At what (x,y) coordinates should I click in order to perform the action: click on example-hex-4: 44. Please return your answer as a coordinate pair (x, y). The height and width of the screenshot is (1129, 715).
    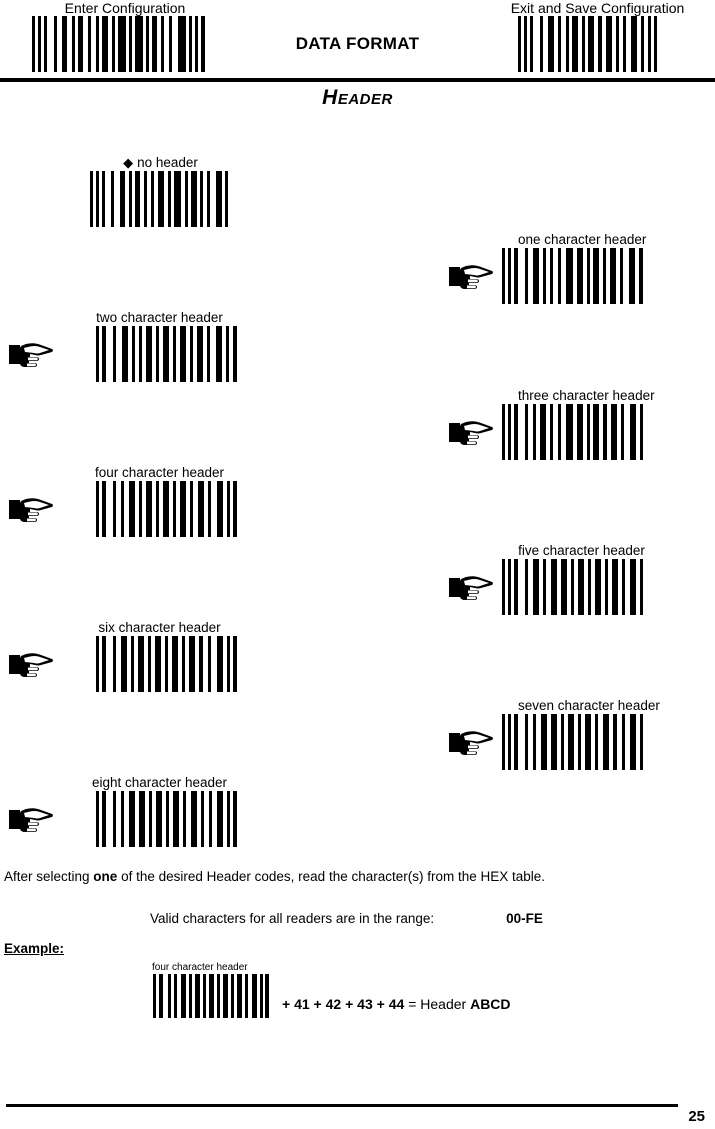
    Looking at the image, I should click on (396, 1004).